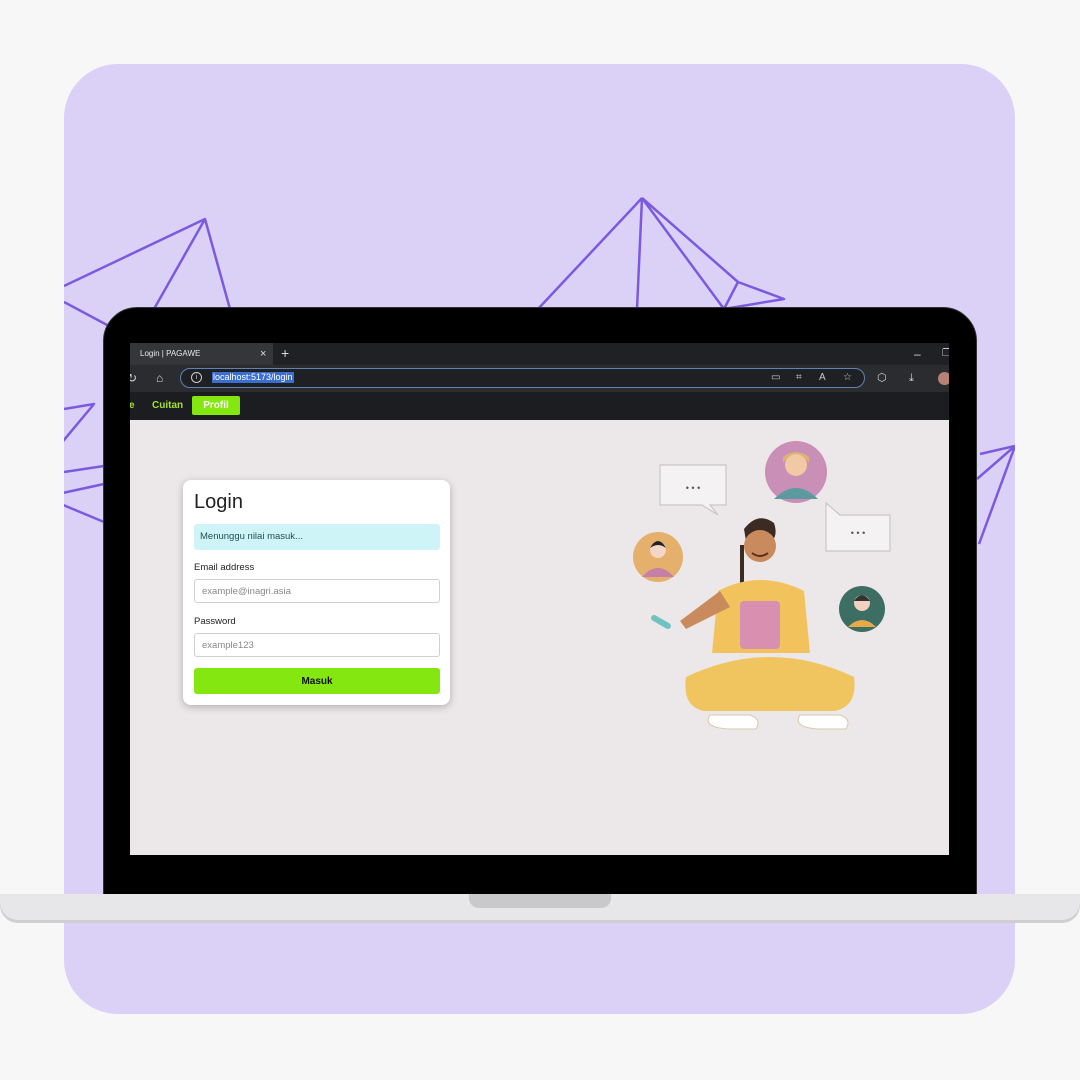 The width and height of the screenshot is (1080, 1080). Describe the element at coordinates (167, 406) in the screenshot. I see `nav-link-cuitan: Cuitan` at that location.